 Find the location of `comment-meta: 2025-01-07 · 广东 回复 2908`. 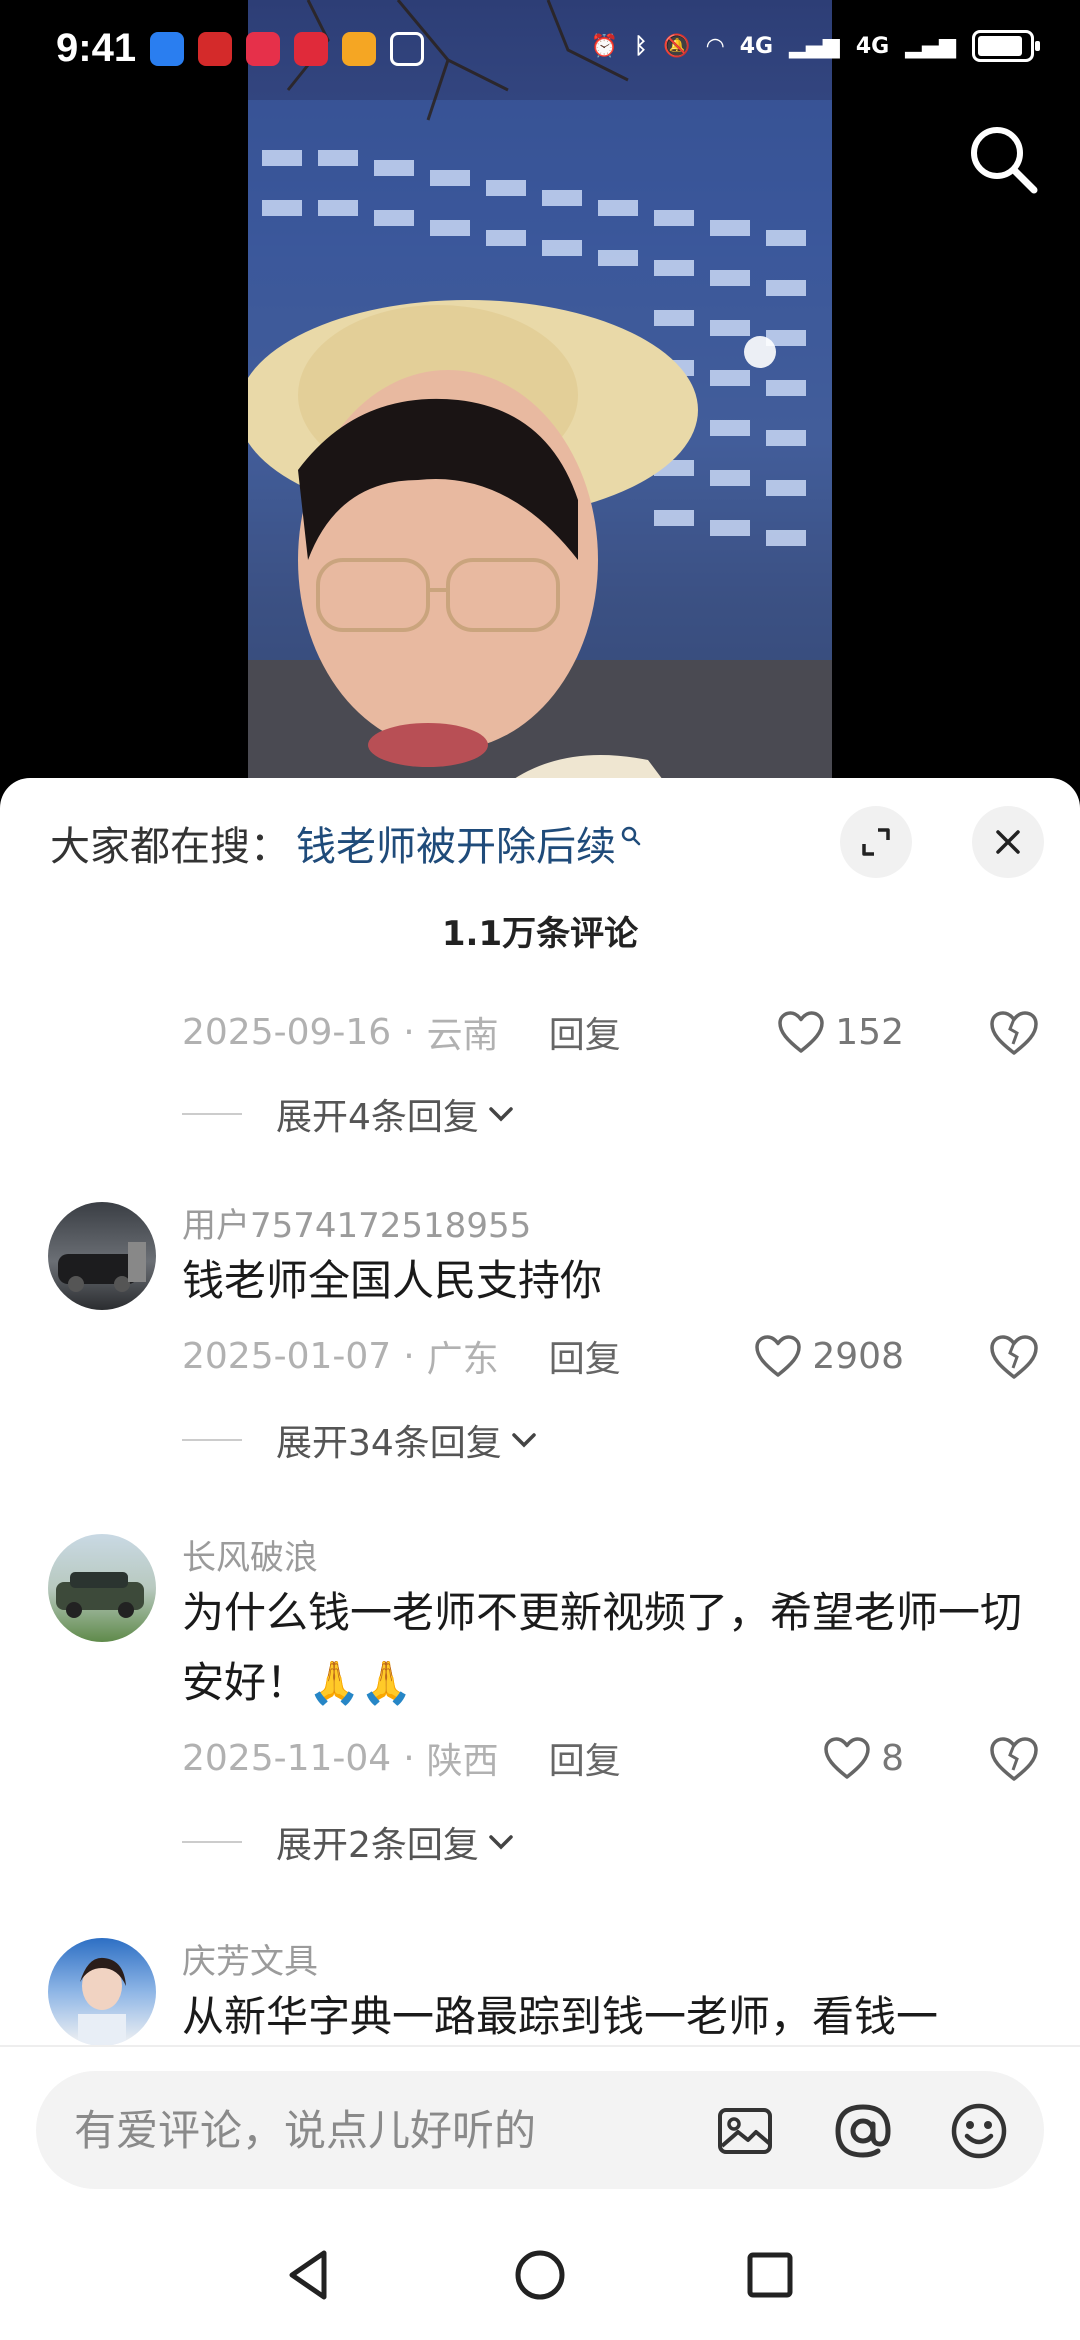

comment-meta: 2025-01-07 · 广东 回复 2908 is located at coordinates (612, 1356).